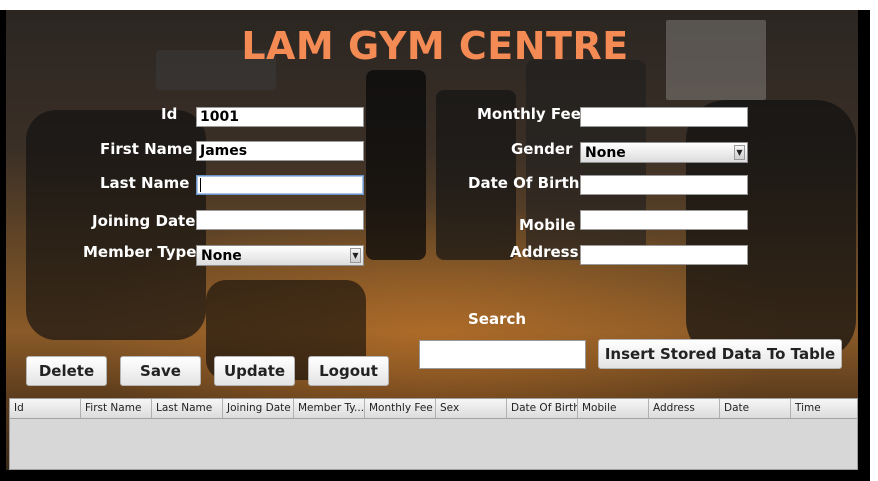 The height and width of the screenshot is (481, 878). Describe the element at coordinates (755, 408) in the screenshot. I see `column-header-date: Date` at that location.